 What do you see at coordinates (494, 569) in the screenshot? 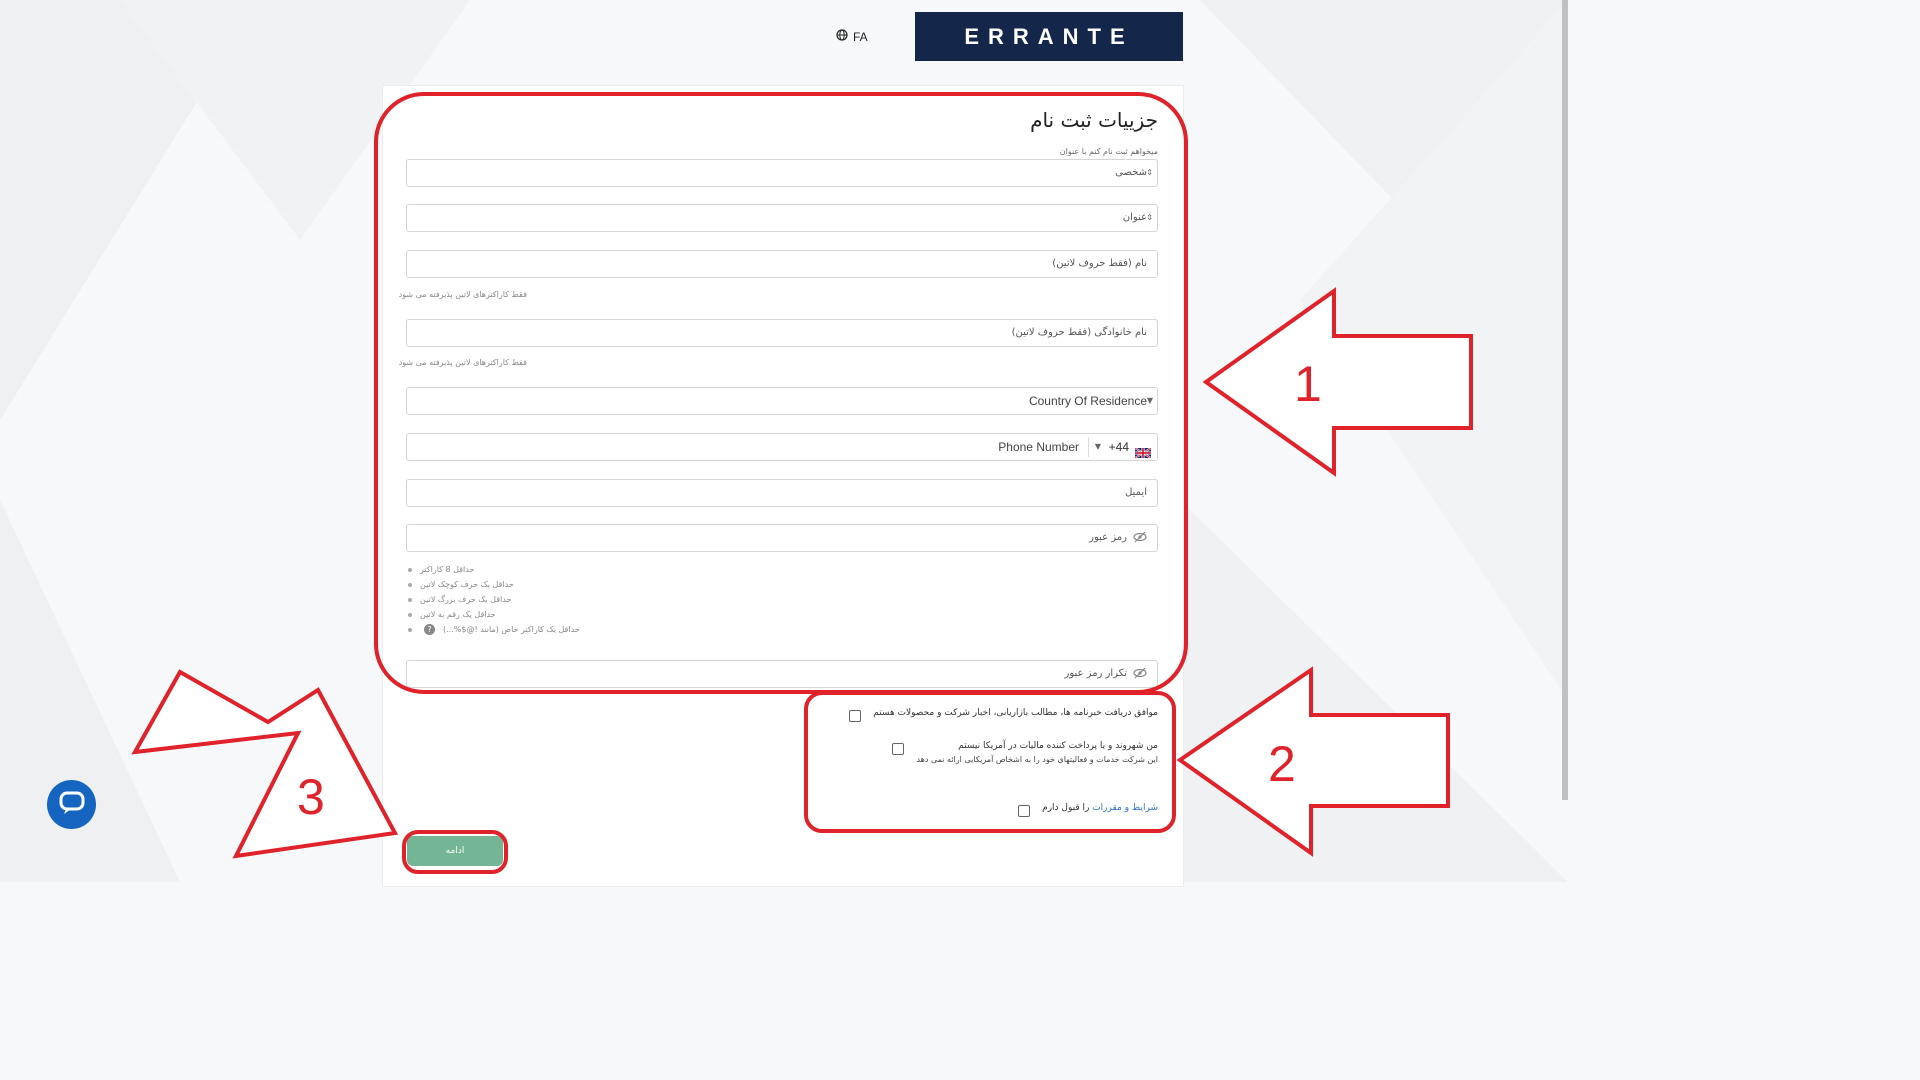
I see `list-item: حداقل 8 کاراکتر` at bounding box center [494, 569].